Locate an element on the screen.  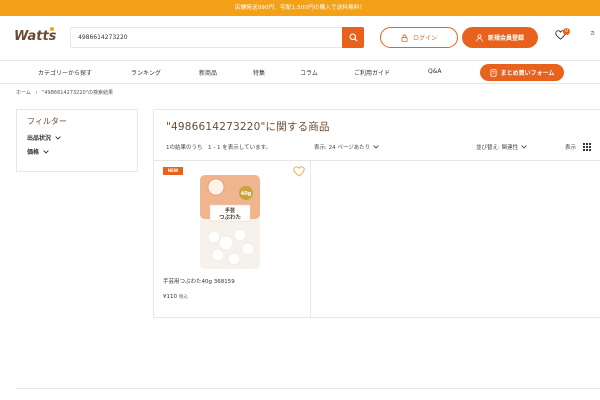
new-badge: NEW is located at coordinates (173, 171).